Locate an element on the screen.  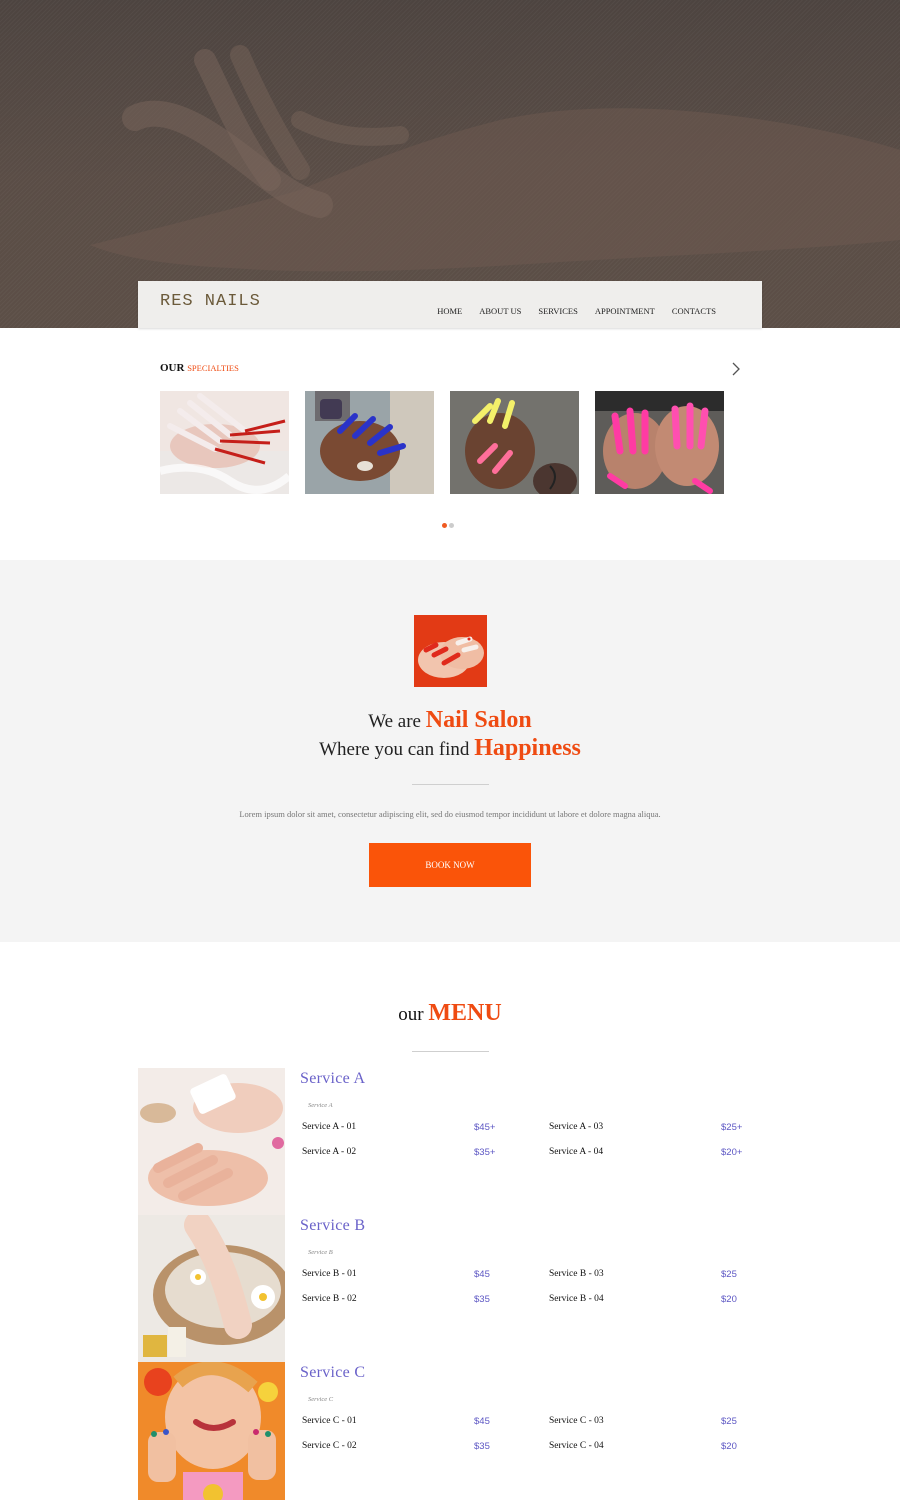
nav-contacts: CONTACTS is located at coordinates (694, 311).